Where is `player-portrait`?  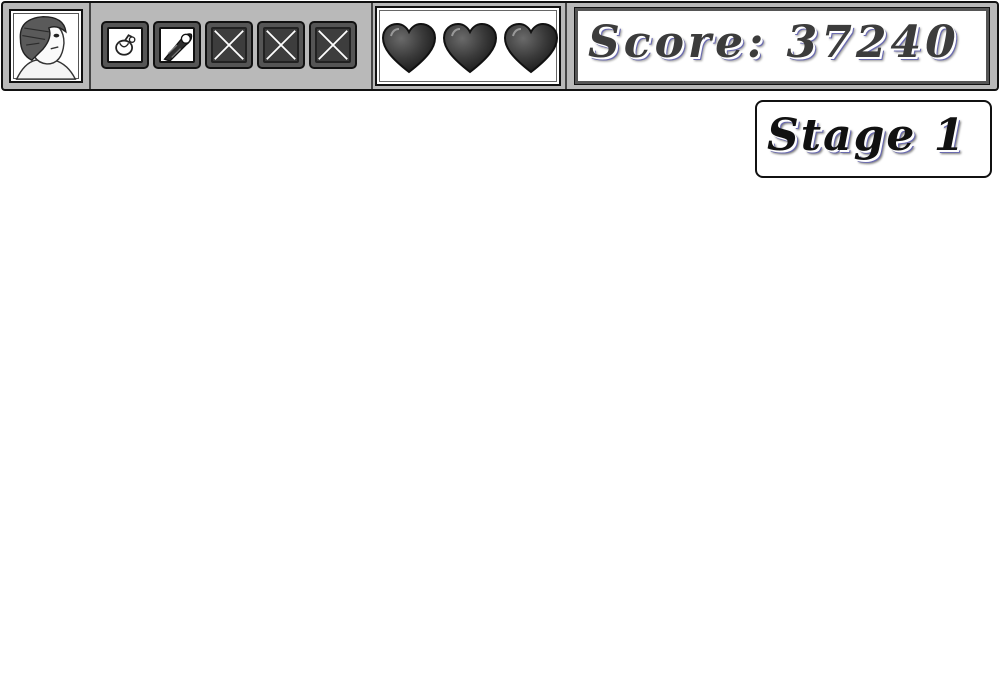 player-portrait is located at coordinates (46, 46).